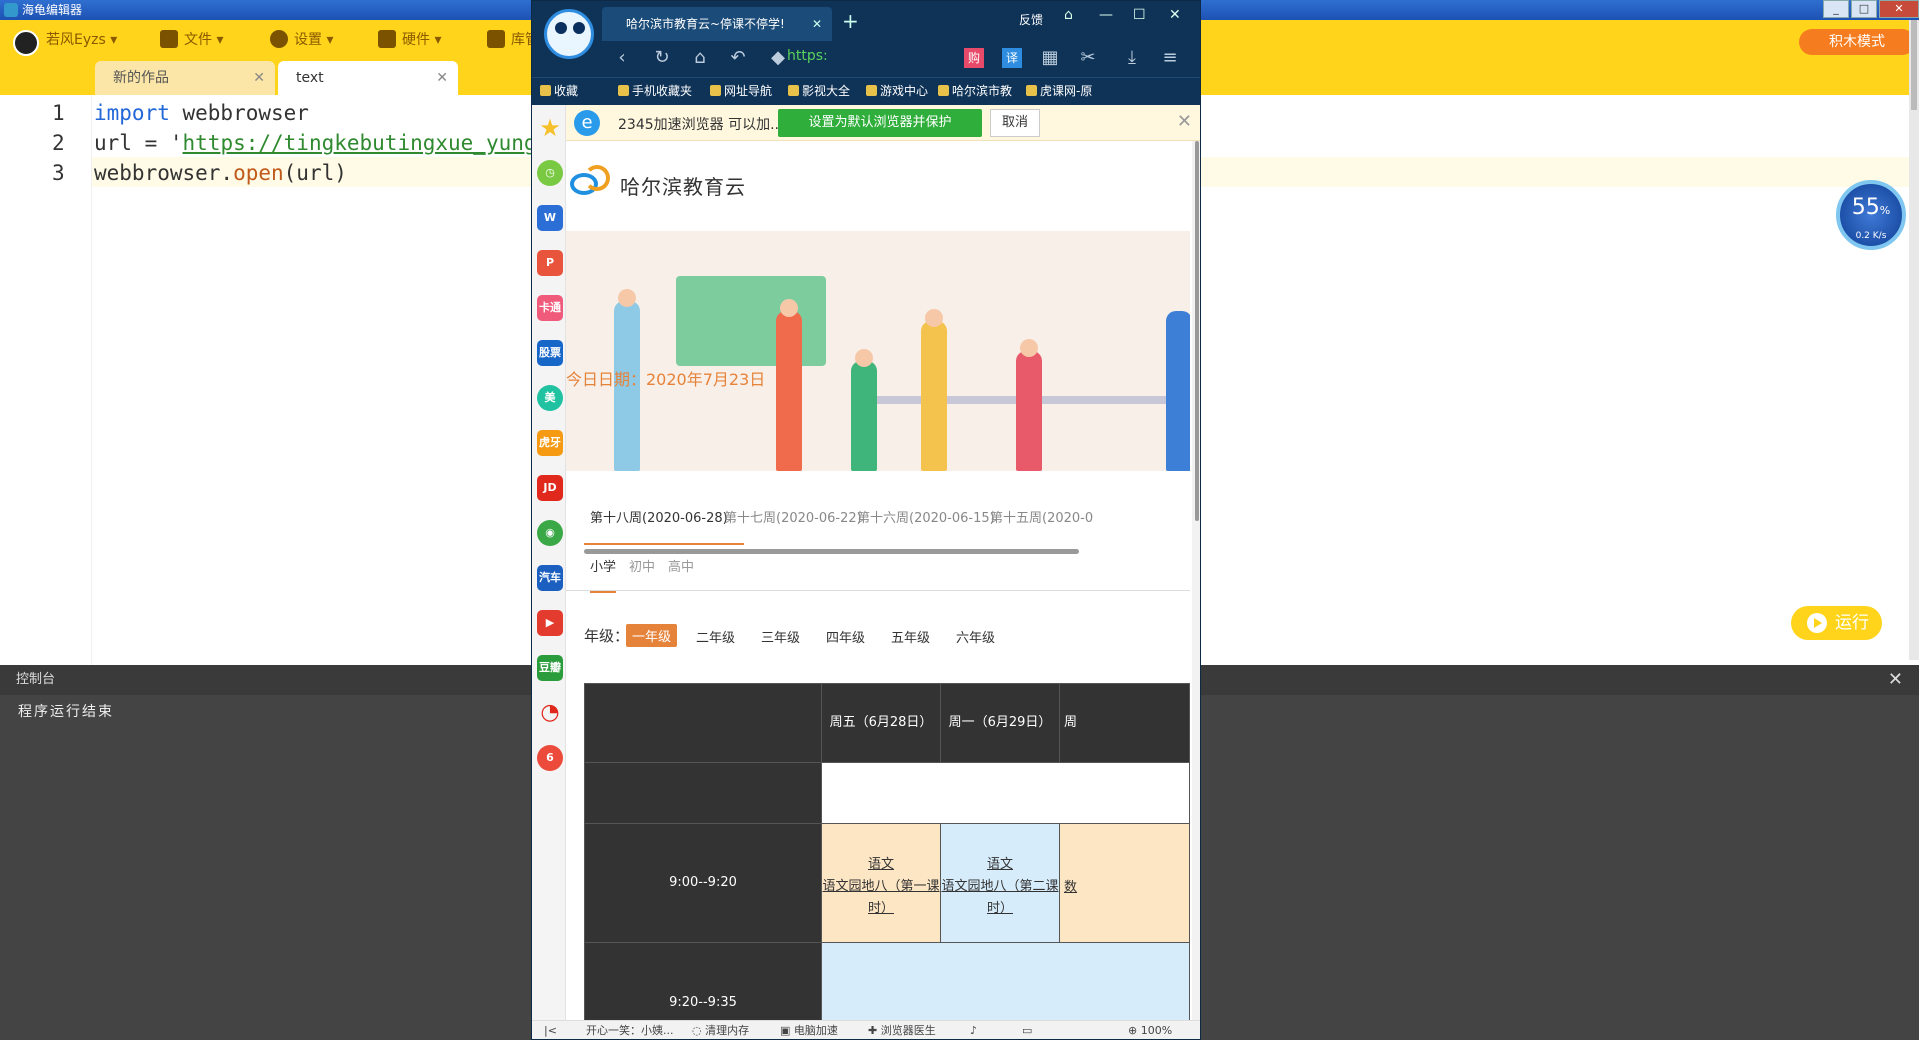  Describe the element at coordinates (659, 516) in the screenshot. I see `week-tab: 第十八周(2020-06-28)` at that location.